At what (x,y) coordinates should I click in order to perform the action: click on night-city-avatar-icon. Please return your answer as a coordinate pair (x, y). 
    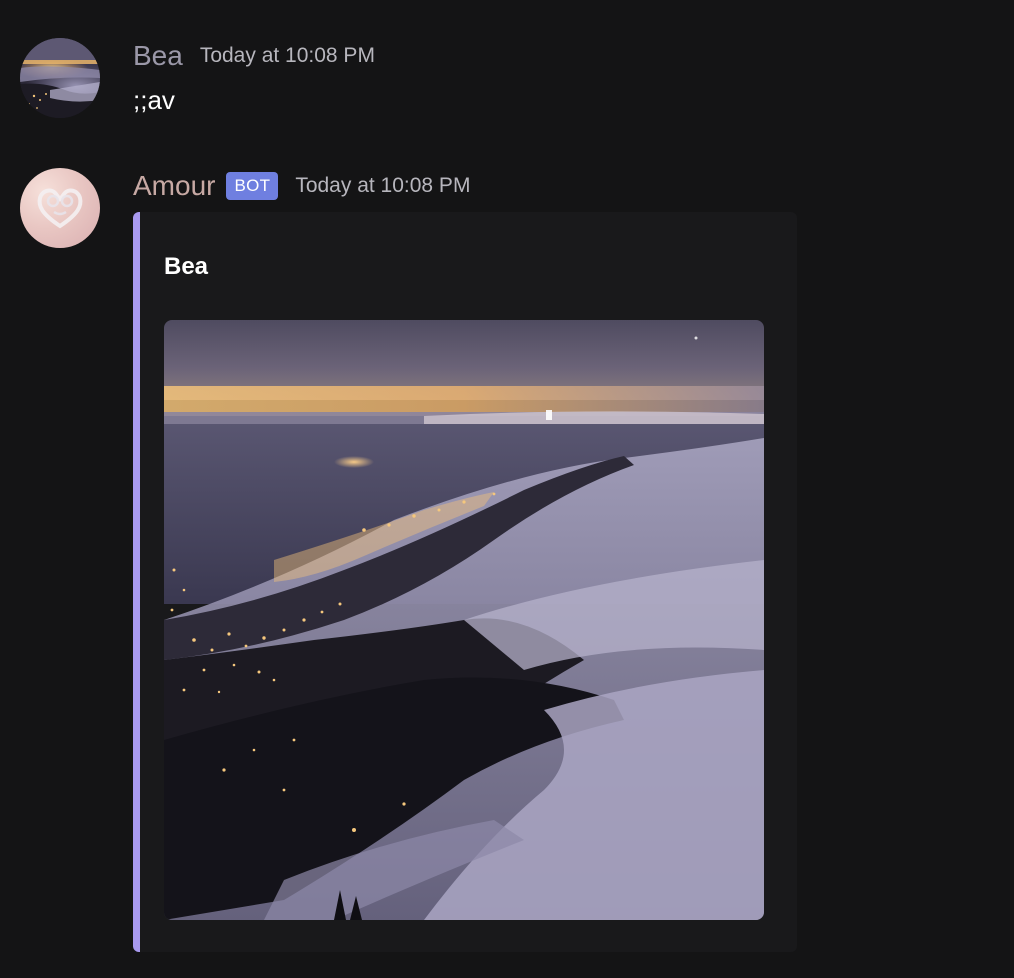
    Looking at the image, I should click on (60, 78).